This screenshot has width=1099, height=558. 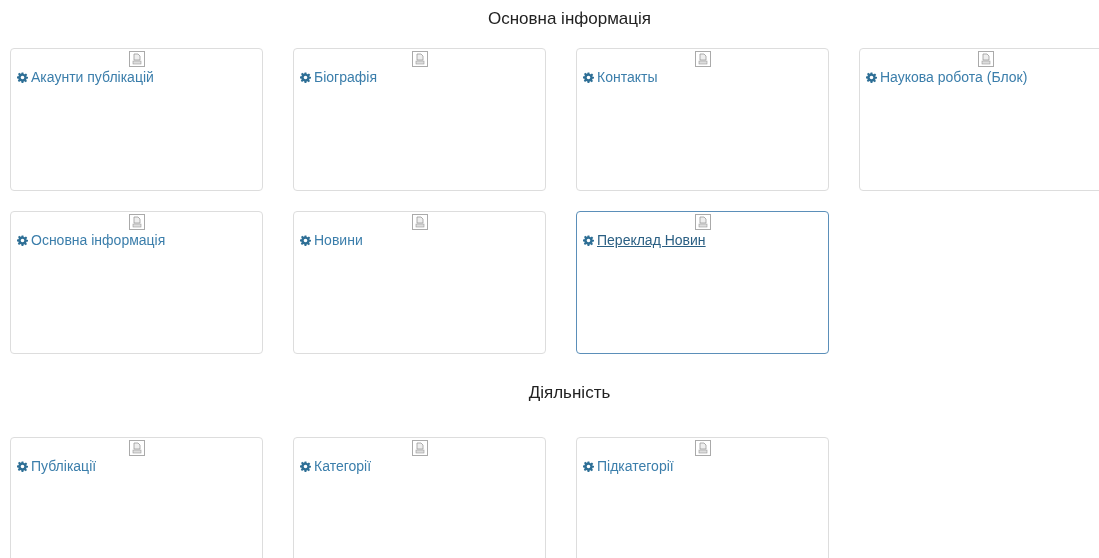 What do you see at coordinates (954, 77) in the screenshot?
I see `card-link: Наукова робота (Блок)` at bounding box center [954, 77].